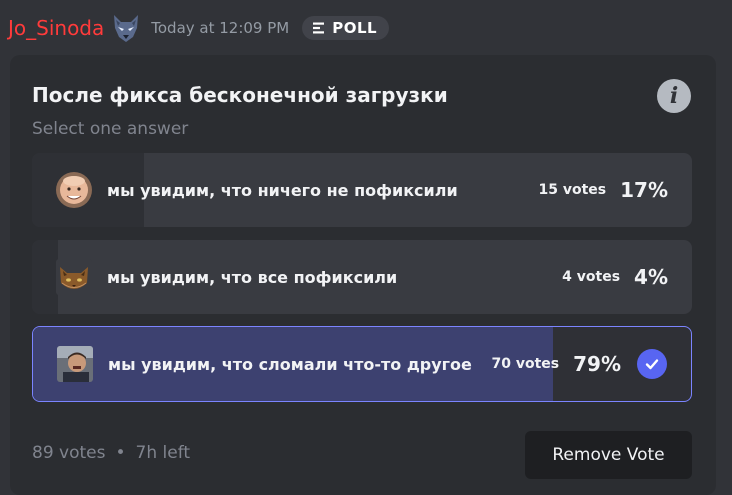 Image resolution: width=732 pixels, height=495 pixels. Describe the element at coordinates (220, 28) in the screenshot. I see `timestamp: Today at 12:09 PM` at that location.